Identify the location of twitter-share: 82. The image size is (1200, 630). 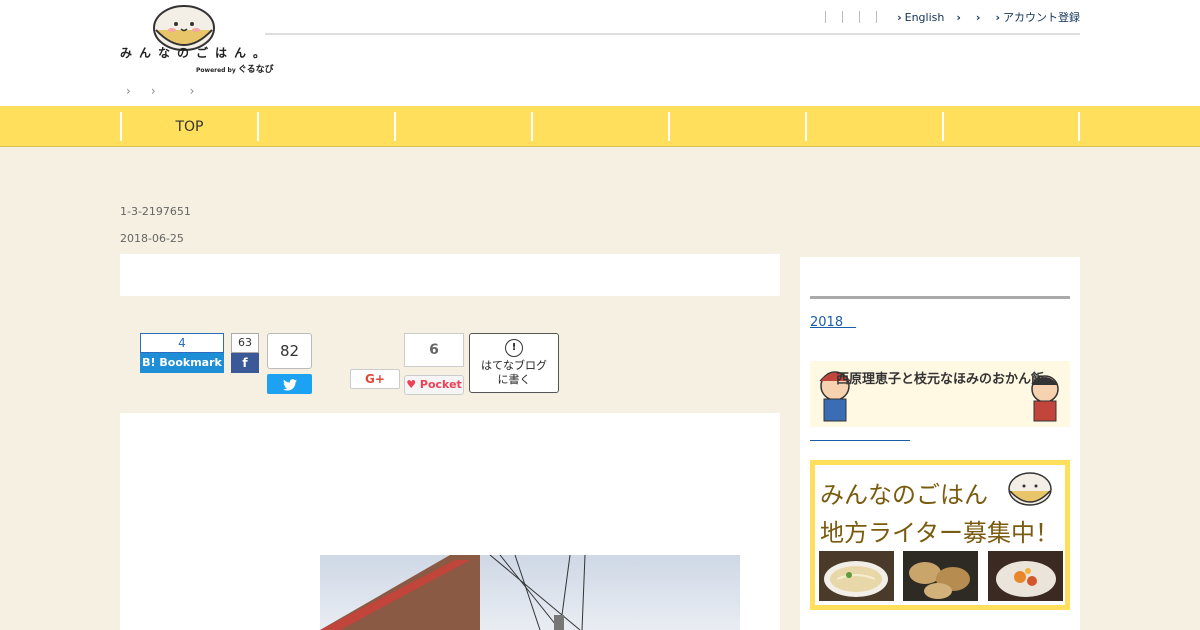
(289, 363).